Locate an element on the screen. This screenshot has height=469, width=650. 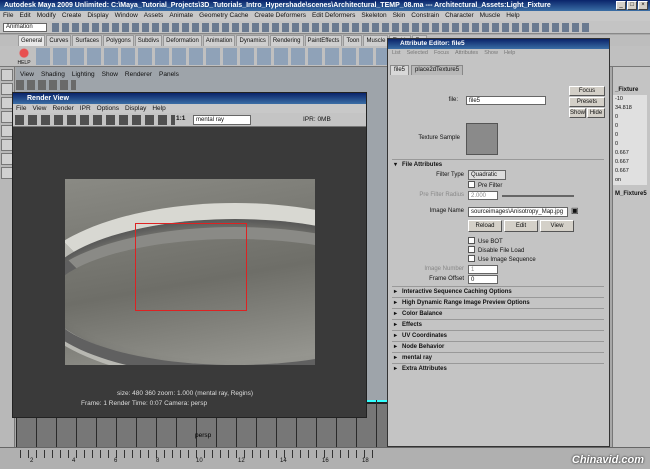
rv-menu-options: Options is located at coordinates (108, 108).